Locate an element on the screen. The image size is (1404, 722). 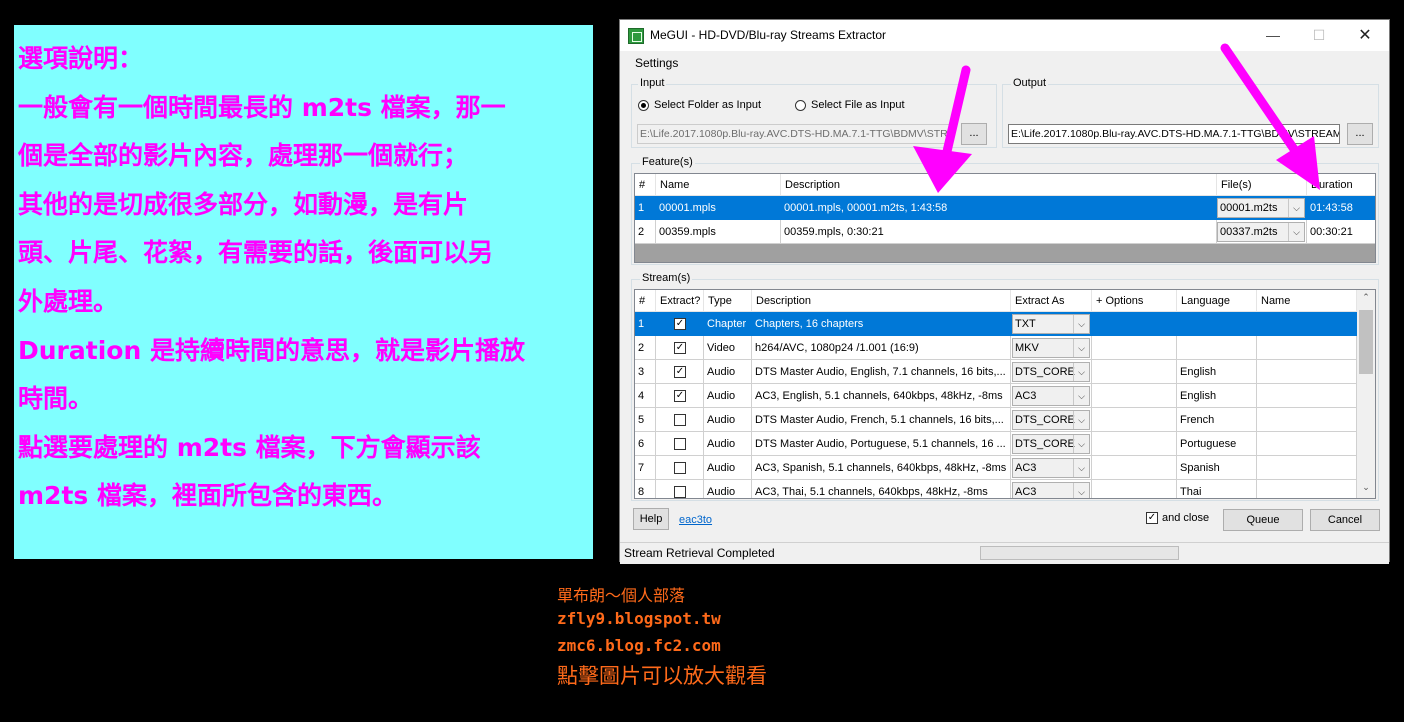
stream-num: 1 is located at coordinates (645, 324).